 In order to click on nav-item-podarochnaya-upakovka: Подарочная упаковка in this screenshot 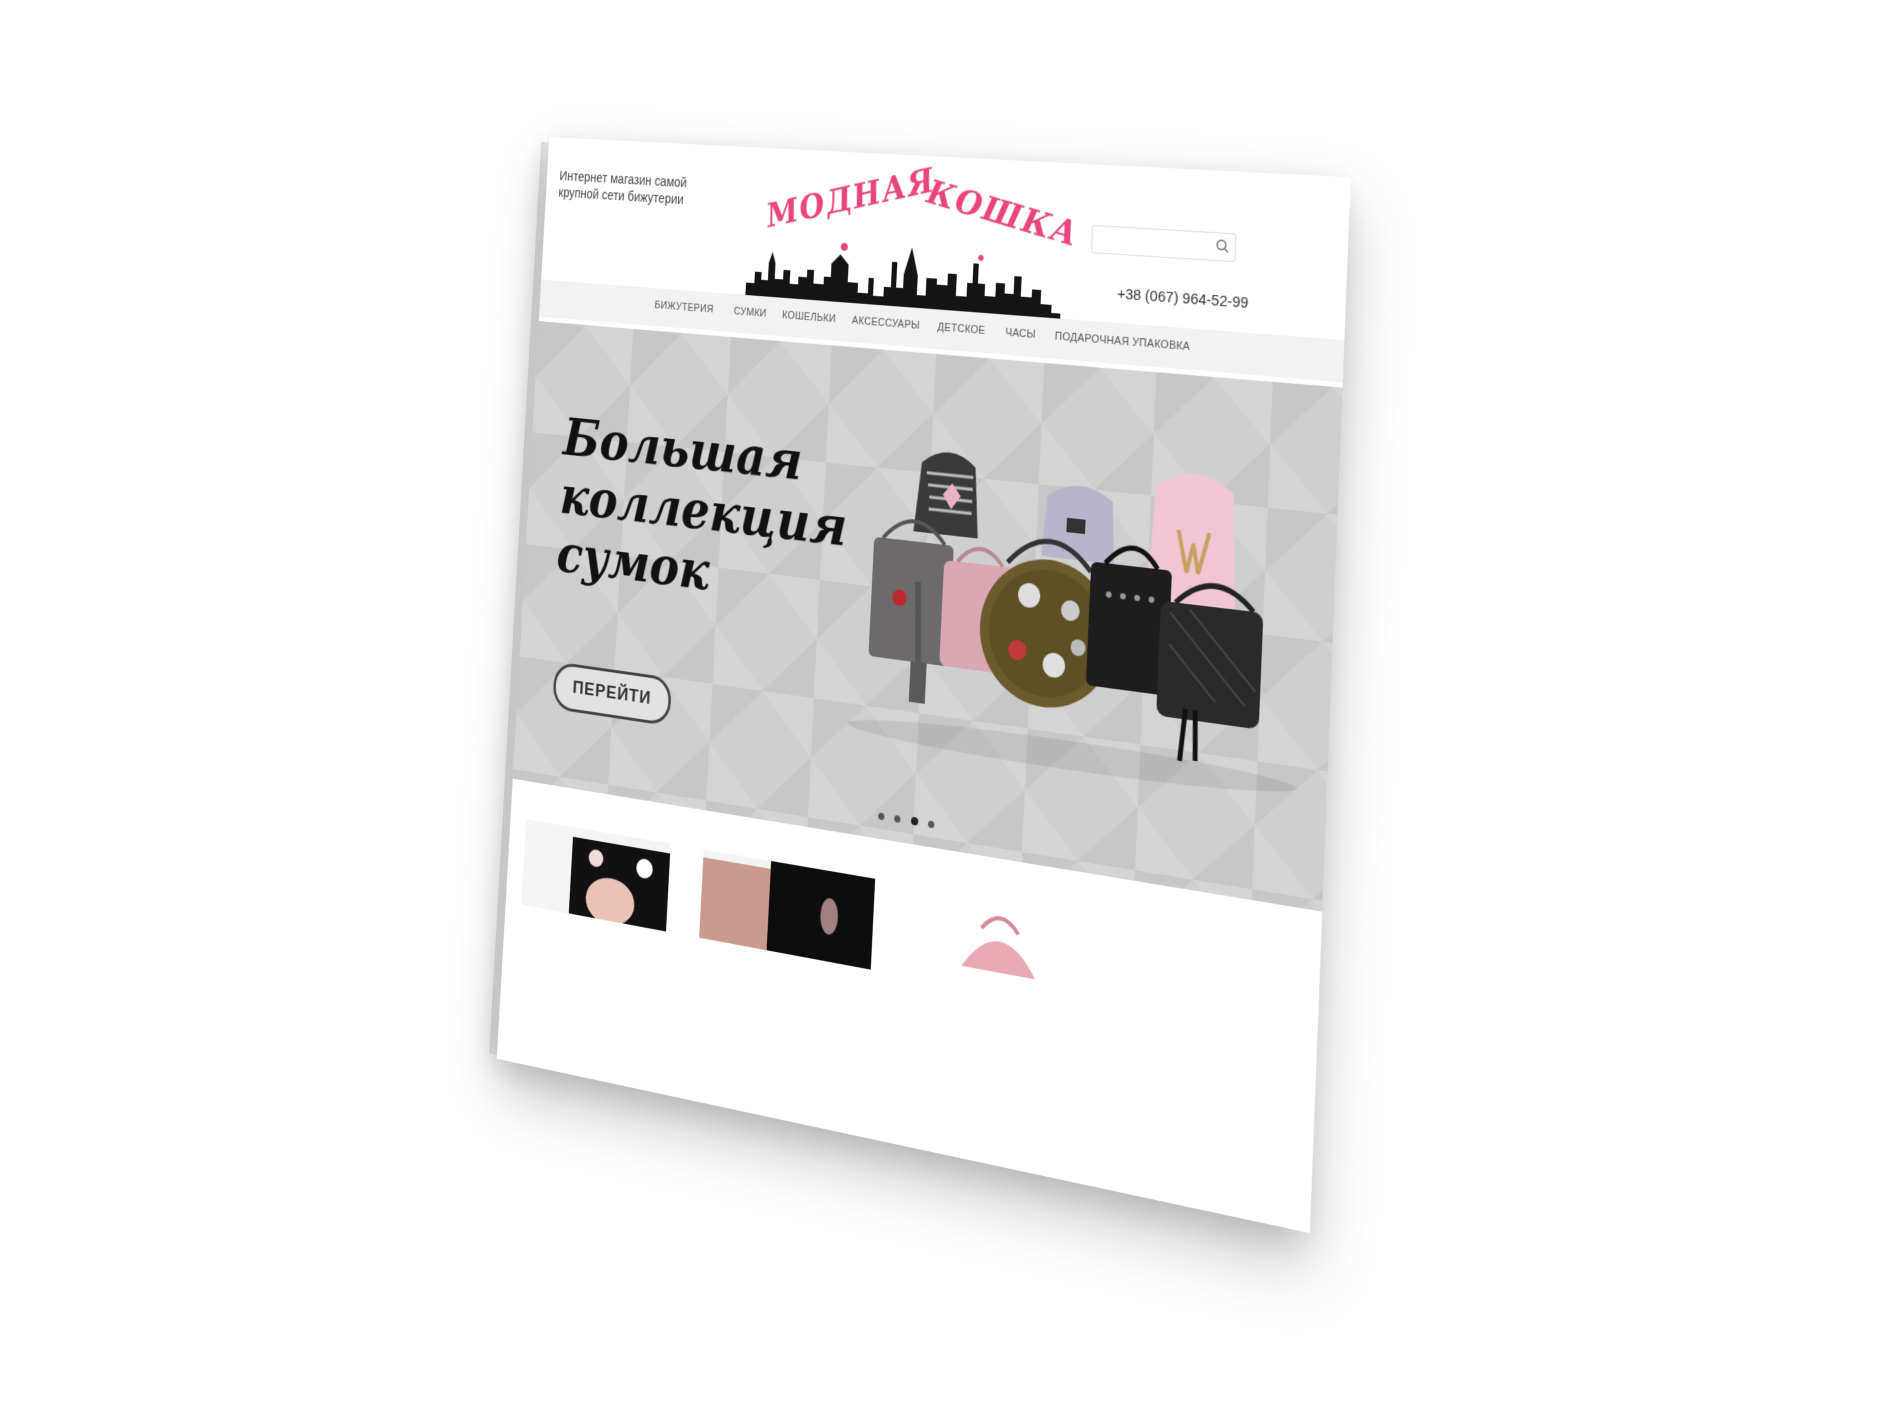, I will do `click(1122, 341)`.